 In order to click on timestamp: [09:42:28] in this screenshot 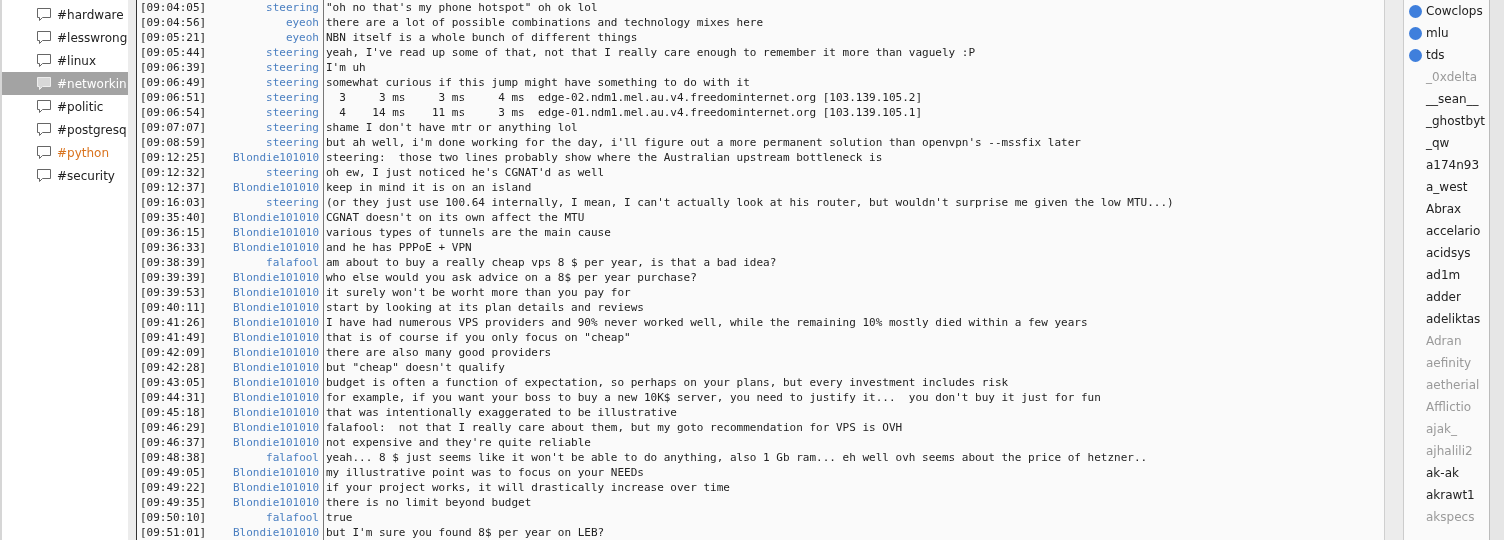, I will do `click(173, 367)`.